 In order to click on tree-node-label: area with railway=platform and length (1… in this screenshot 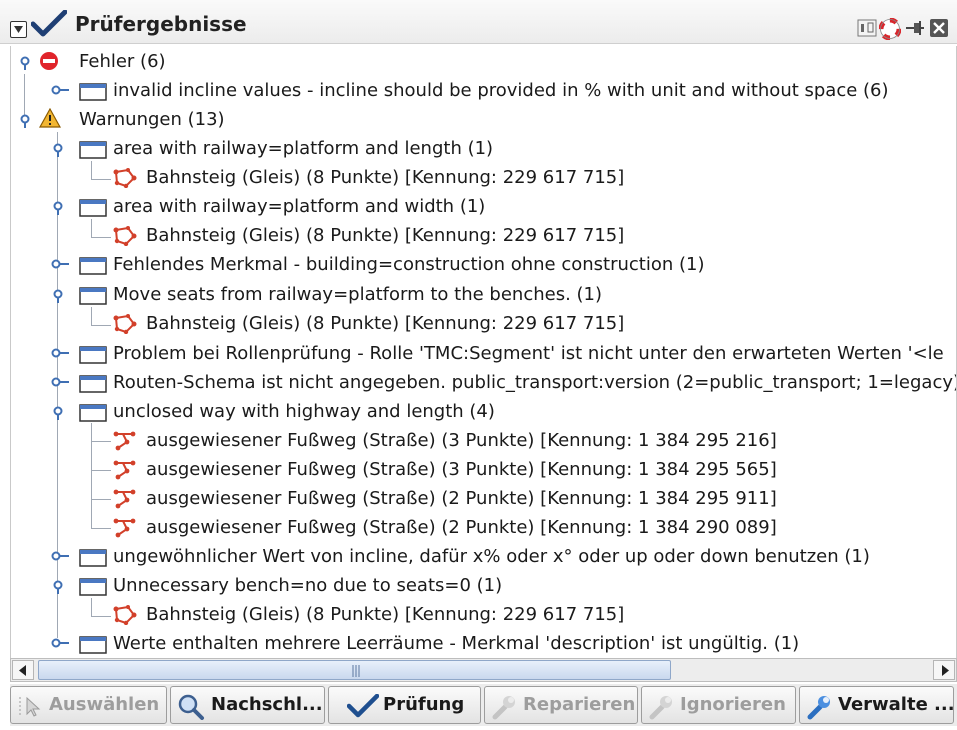, I will do `click(303, 148)`.